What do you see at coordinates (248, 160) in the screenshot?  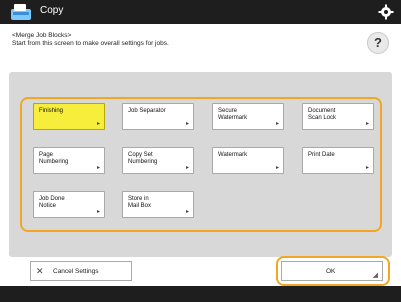 I see `function-button: Watermark ▸` at bounding box center [248, 160].